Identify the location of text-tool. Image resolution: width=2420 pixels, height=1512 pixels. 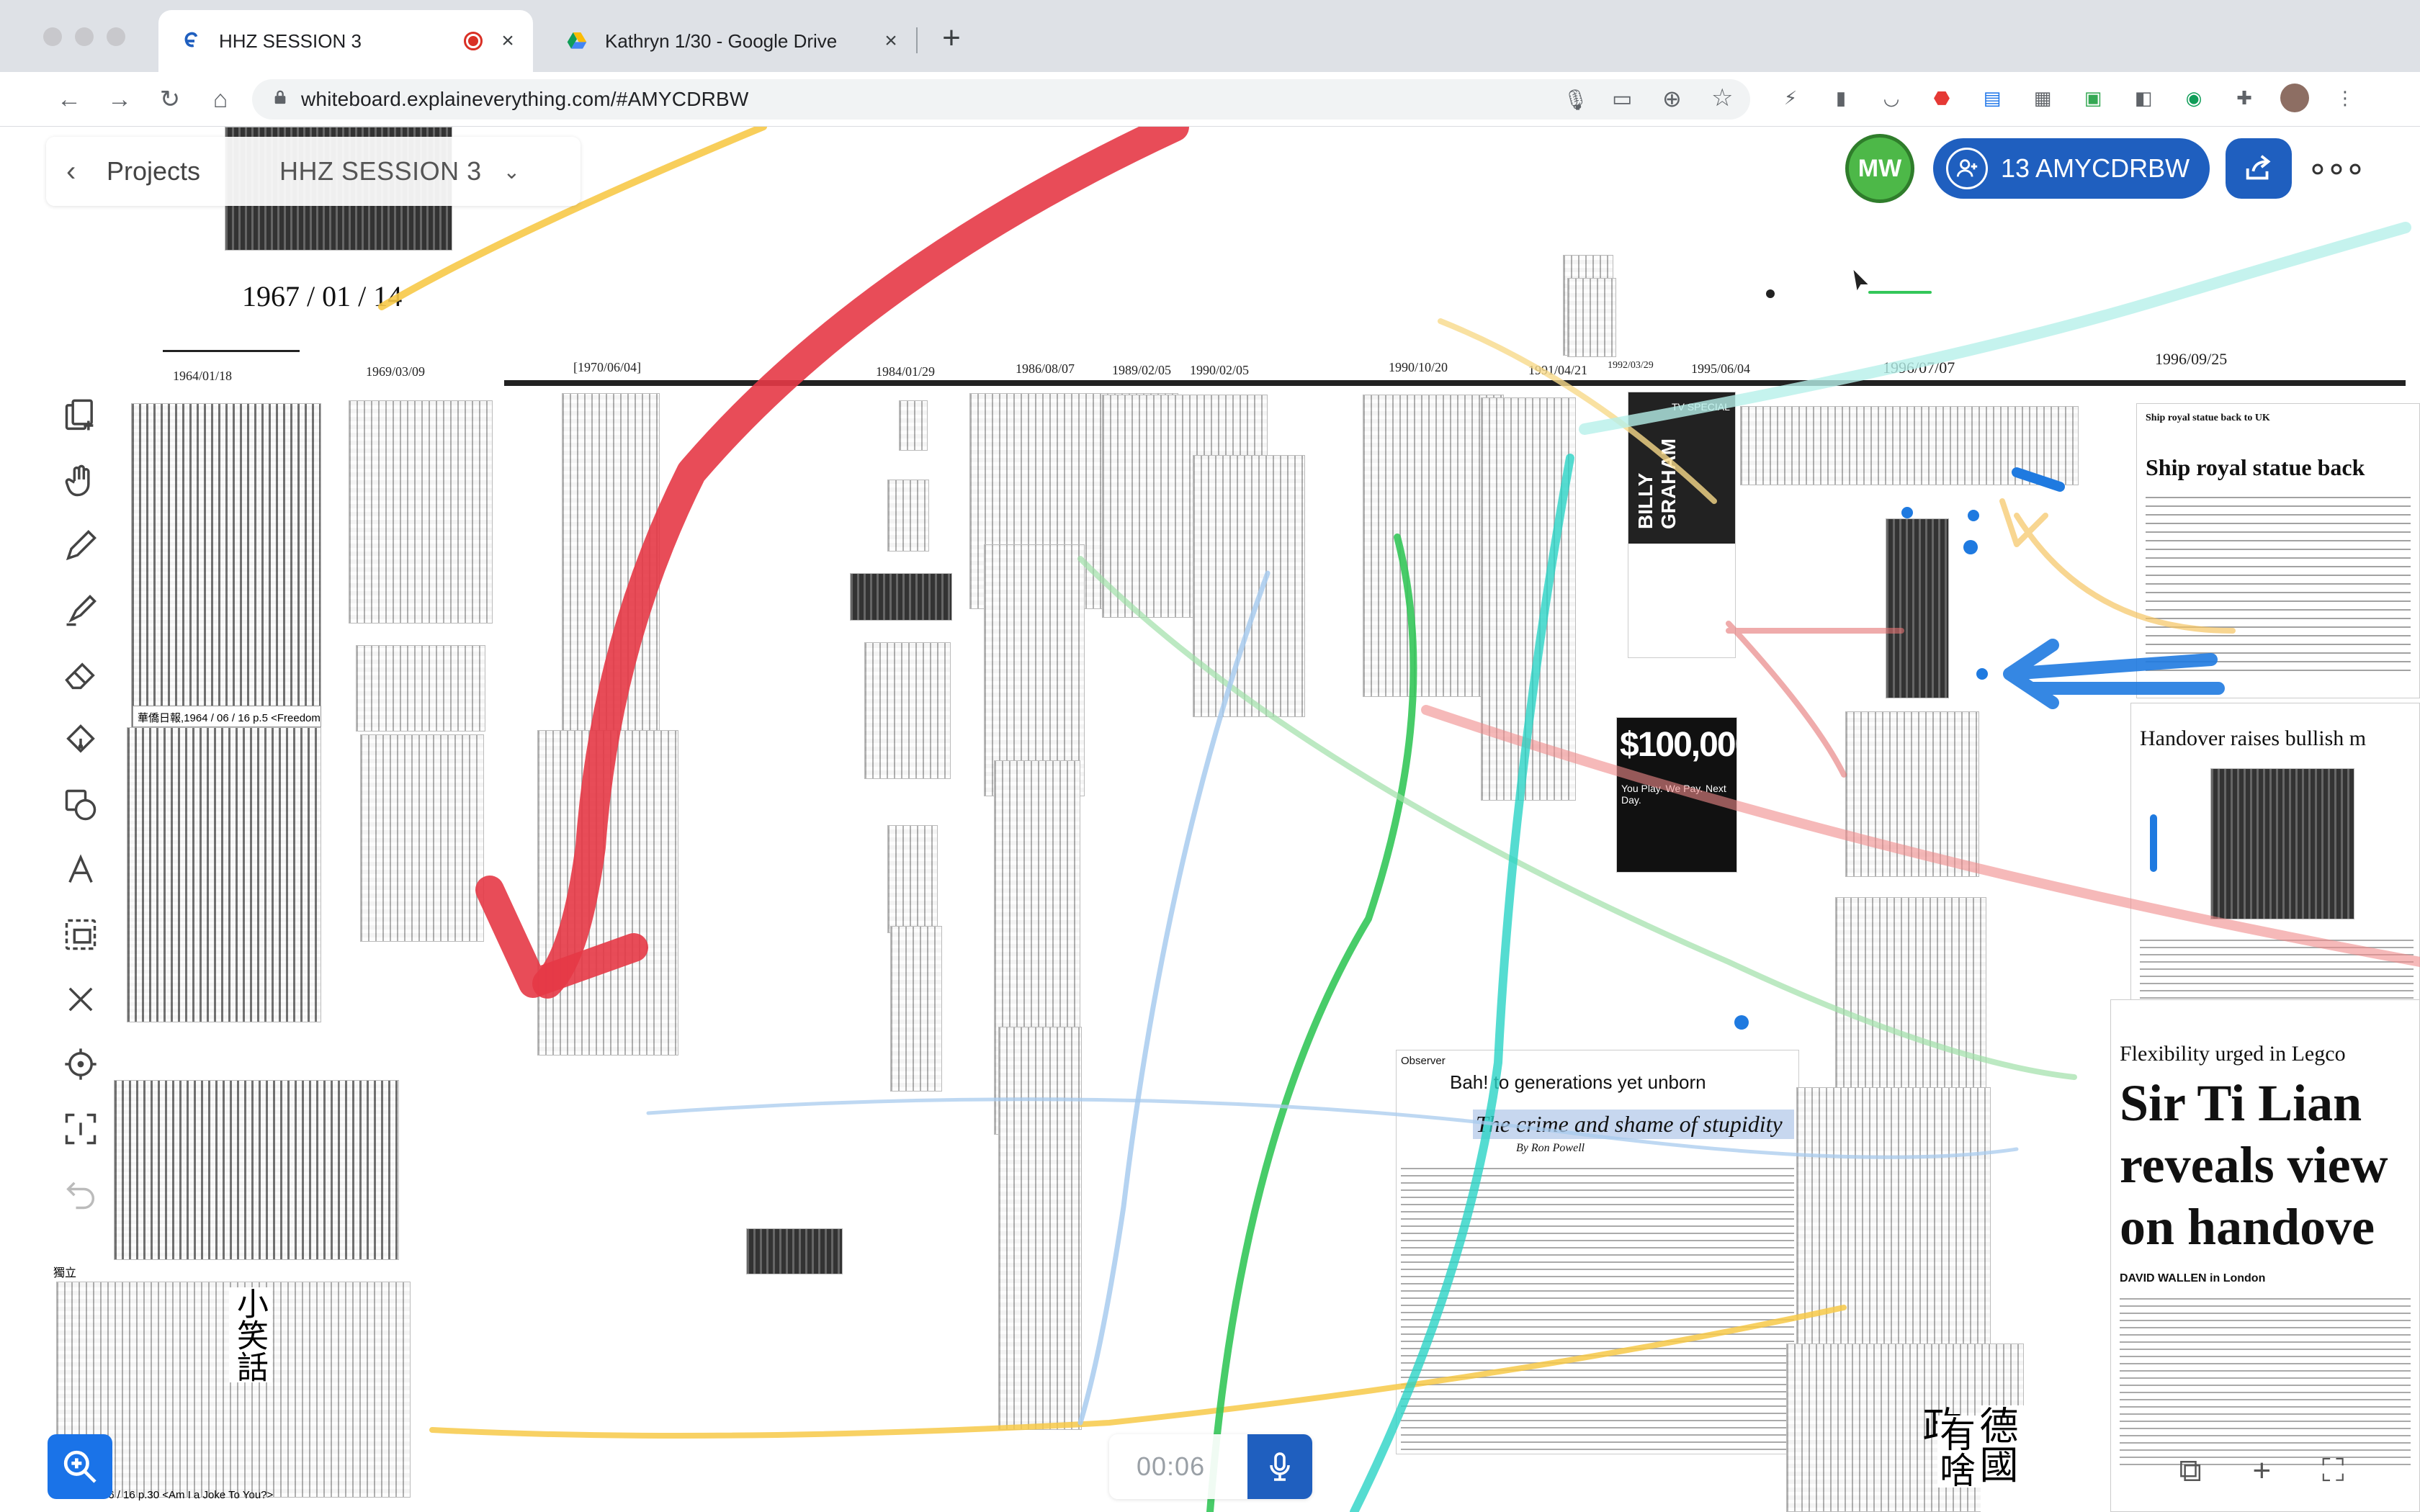
(81, 870).